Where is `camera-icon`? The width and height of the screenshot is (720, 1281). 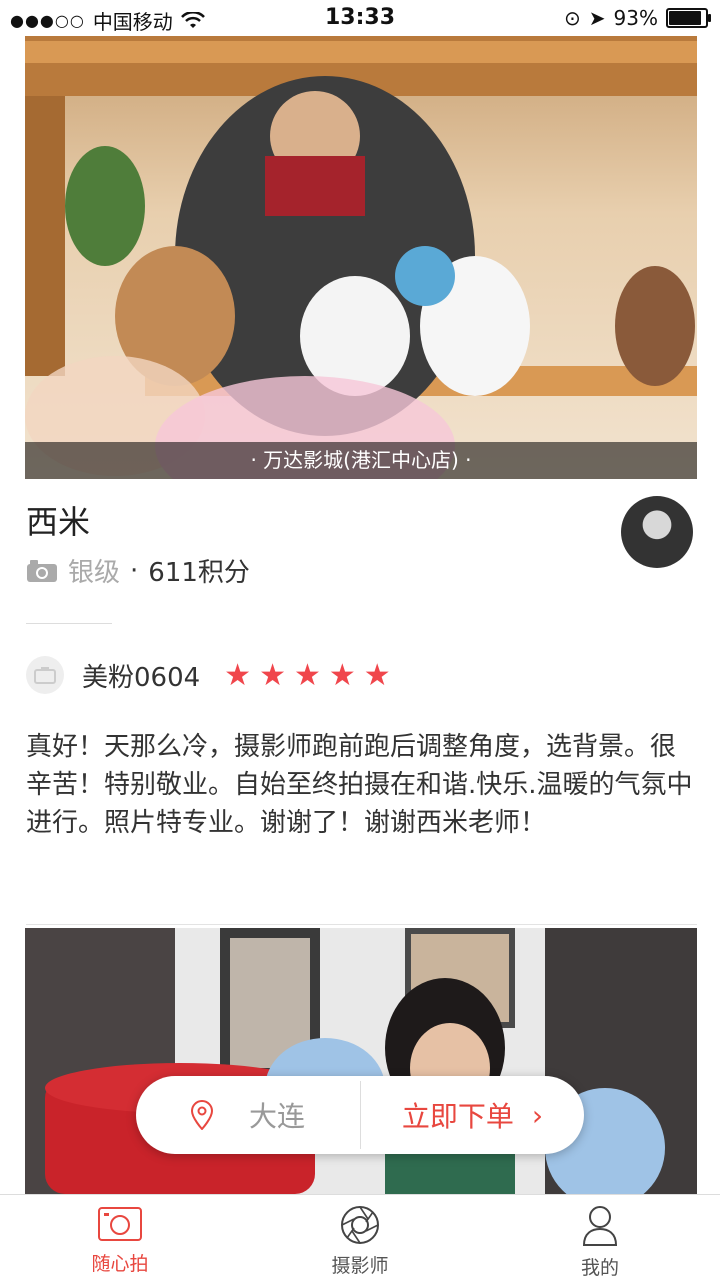 camera-icon is located at coordinates (120, 1224).